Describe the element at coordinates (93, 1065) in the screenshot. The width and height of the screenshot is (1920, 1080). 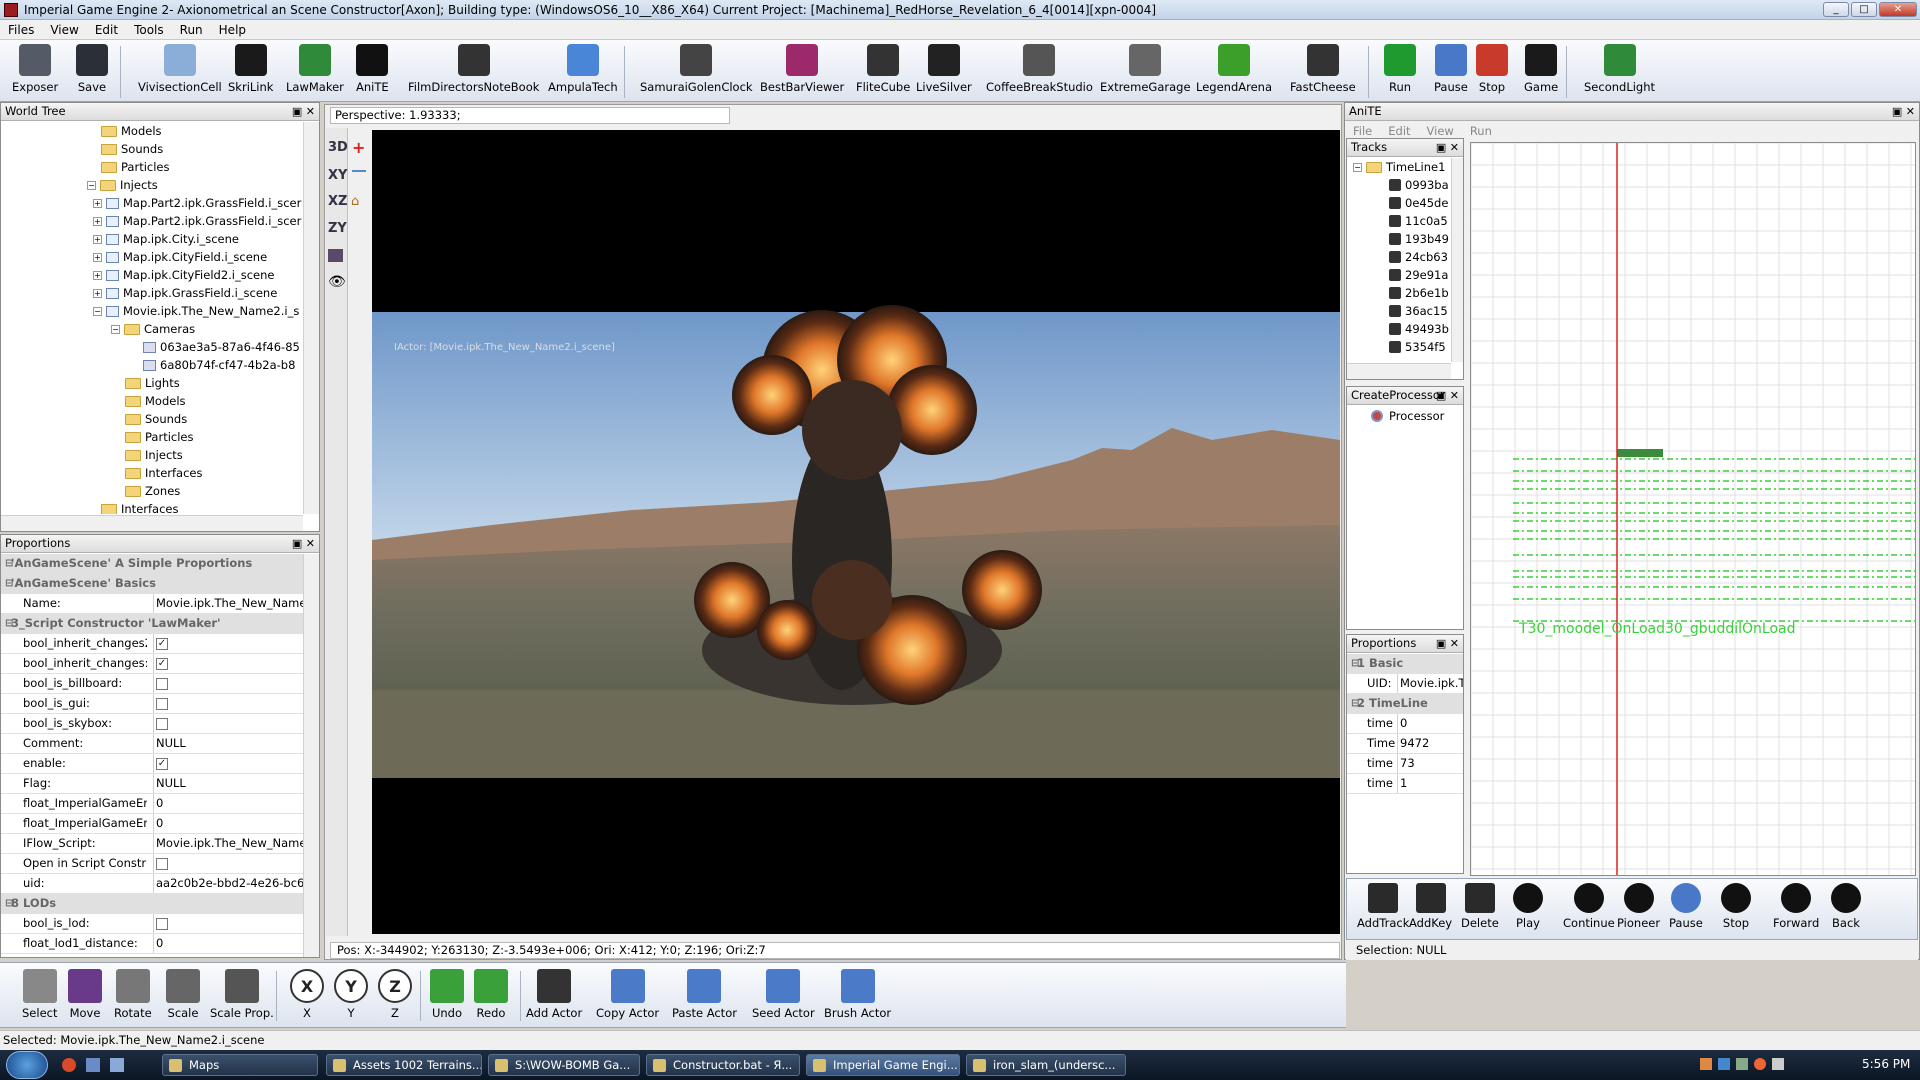
I see `quicklaunch-explorer-icon` at that location.